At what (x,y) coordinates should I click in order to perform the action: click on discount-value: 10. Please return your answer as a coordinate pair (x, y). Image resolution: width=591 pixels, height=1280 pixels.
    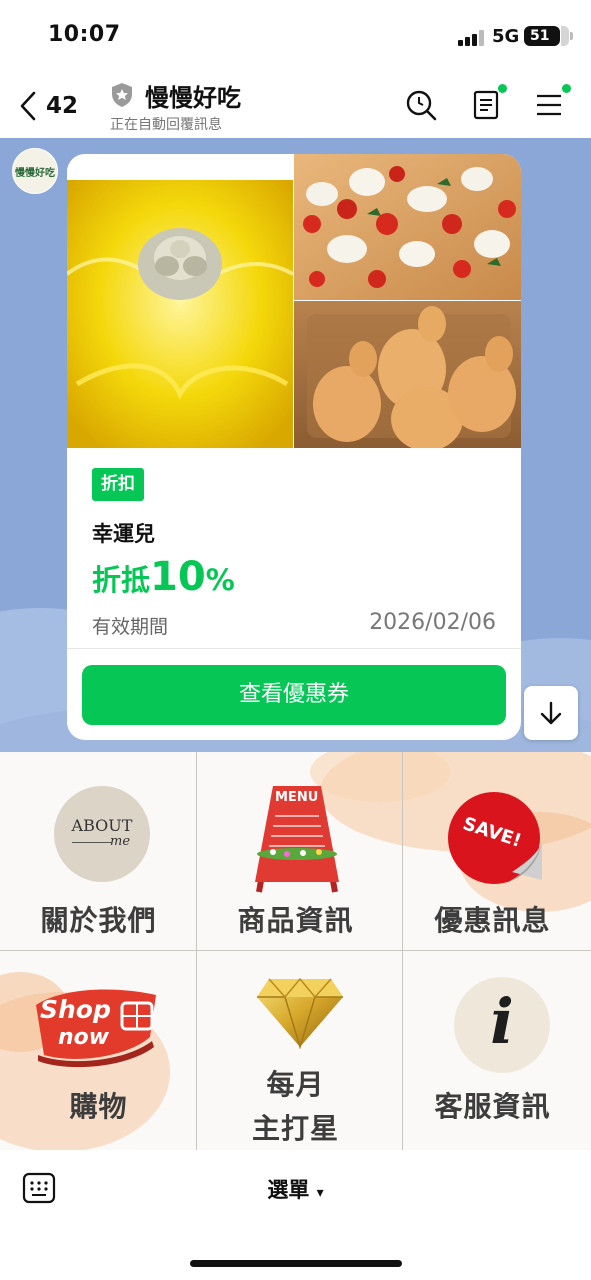
    Looking at the image, I should click on (178, 577).